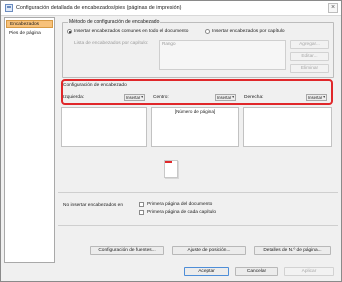  I want to click on radio-chapter-headers-label: Insertar encabezados por capítulo, so click(248, 31).